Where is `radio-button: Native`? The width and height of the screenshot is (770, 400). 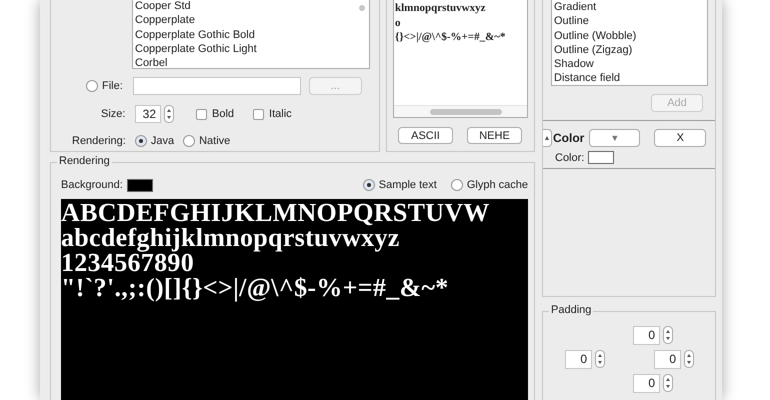
radio-button: Native is located at coordinates (206, 141).